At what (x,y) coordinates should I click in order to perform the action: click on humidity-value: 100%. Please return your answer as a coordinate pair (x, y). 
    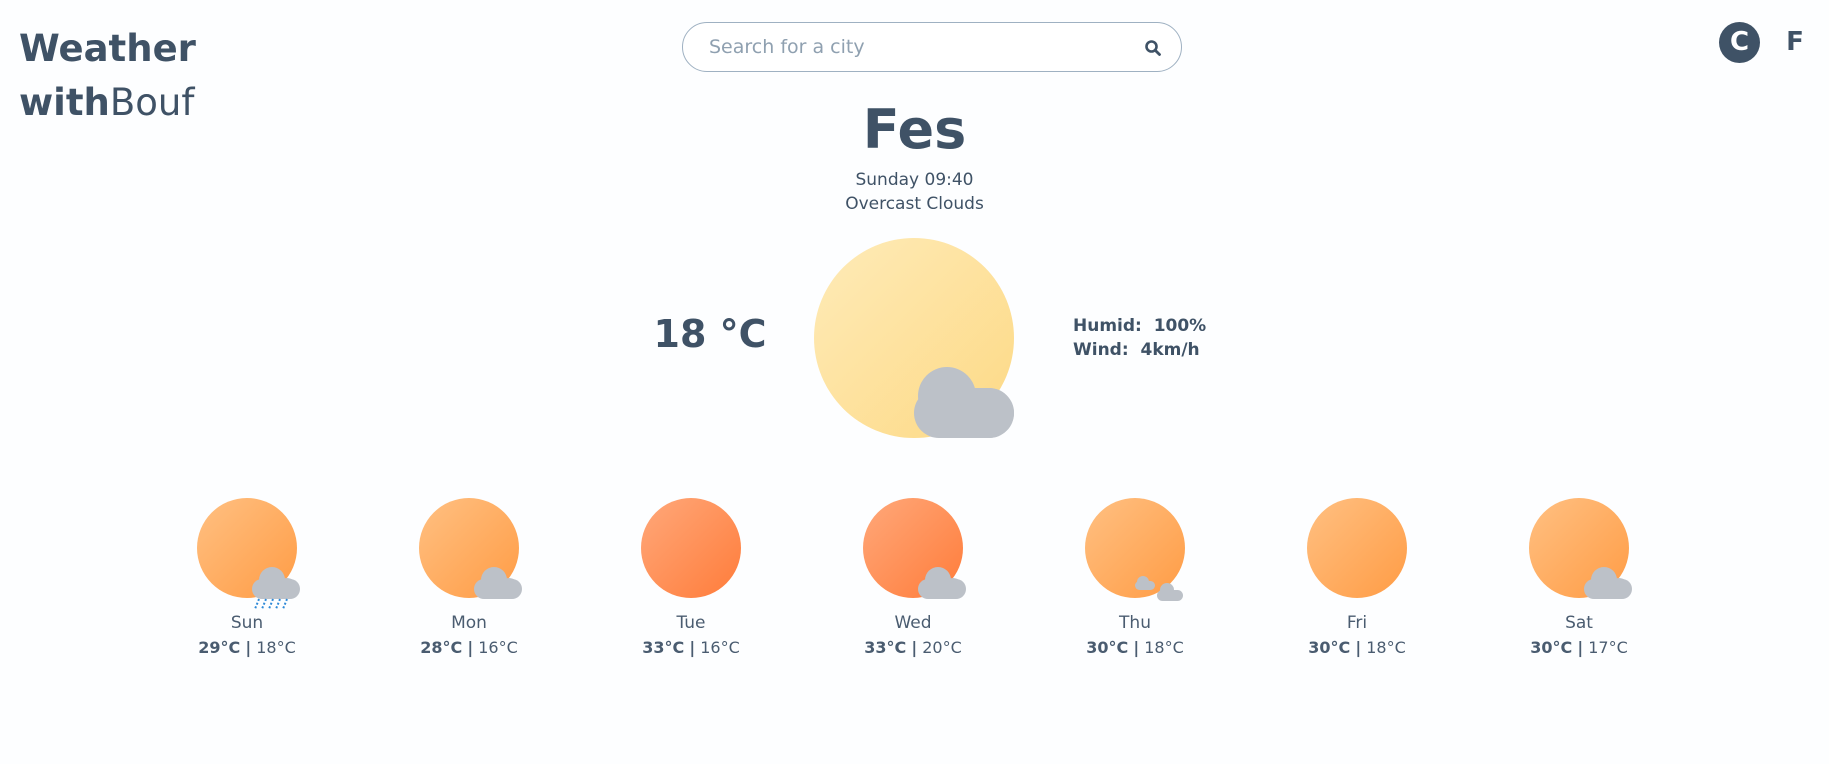
    Looking at the image, I should click on (1180, 326).